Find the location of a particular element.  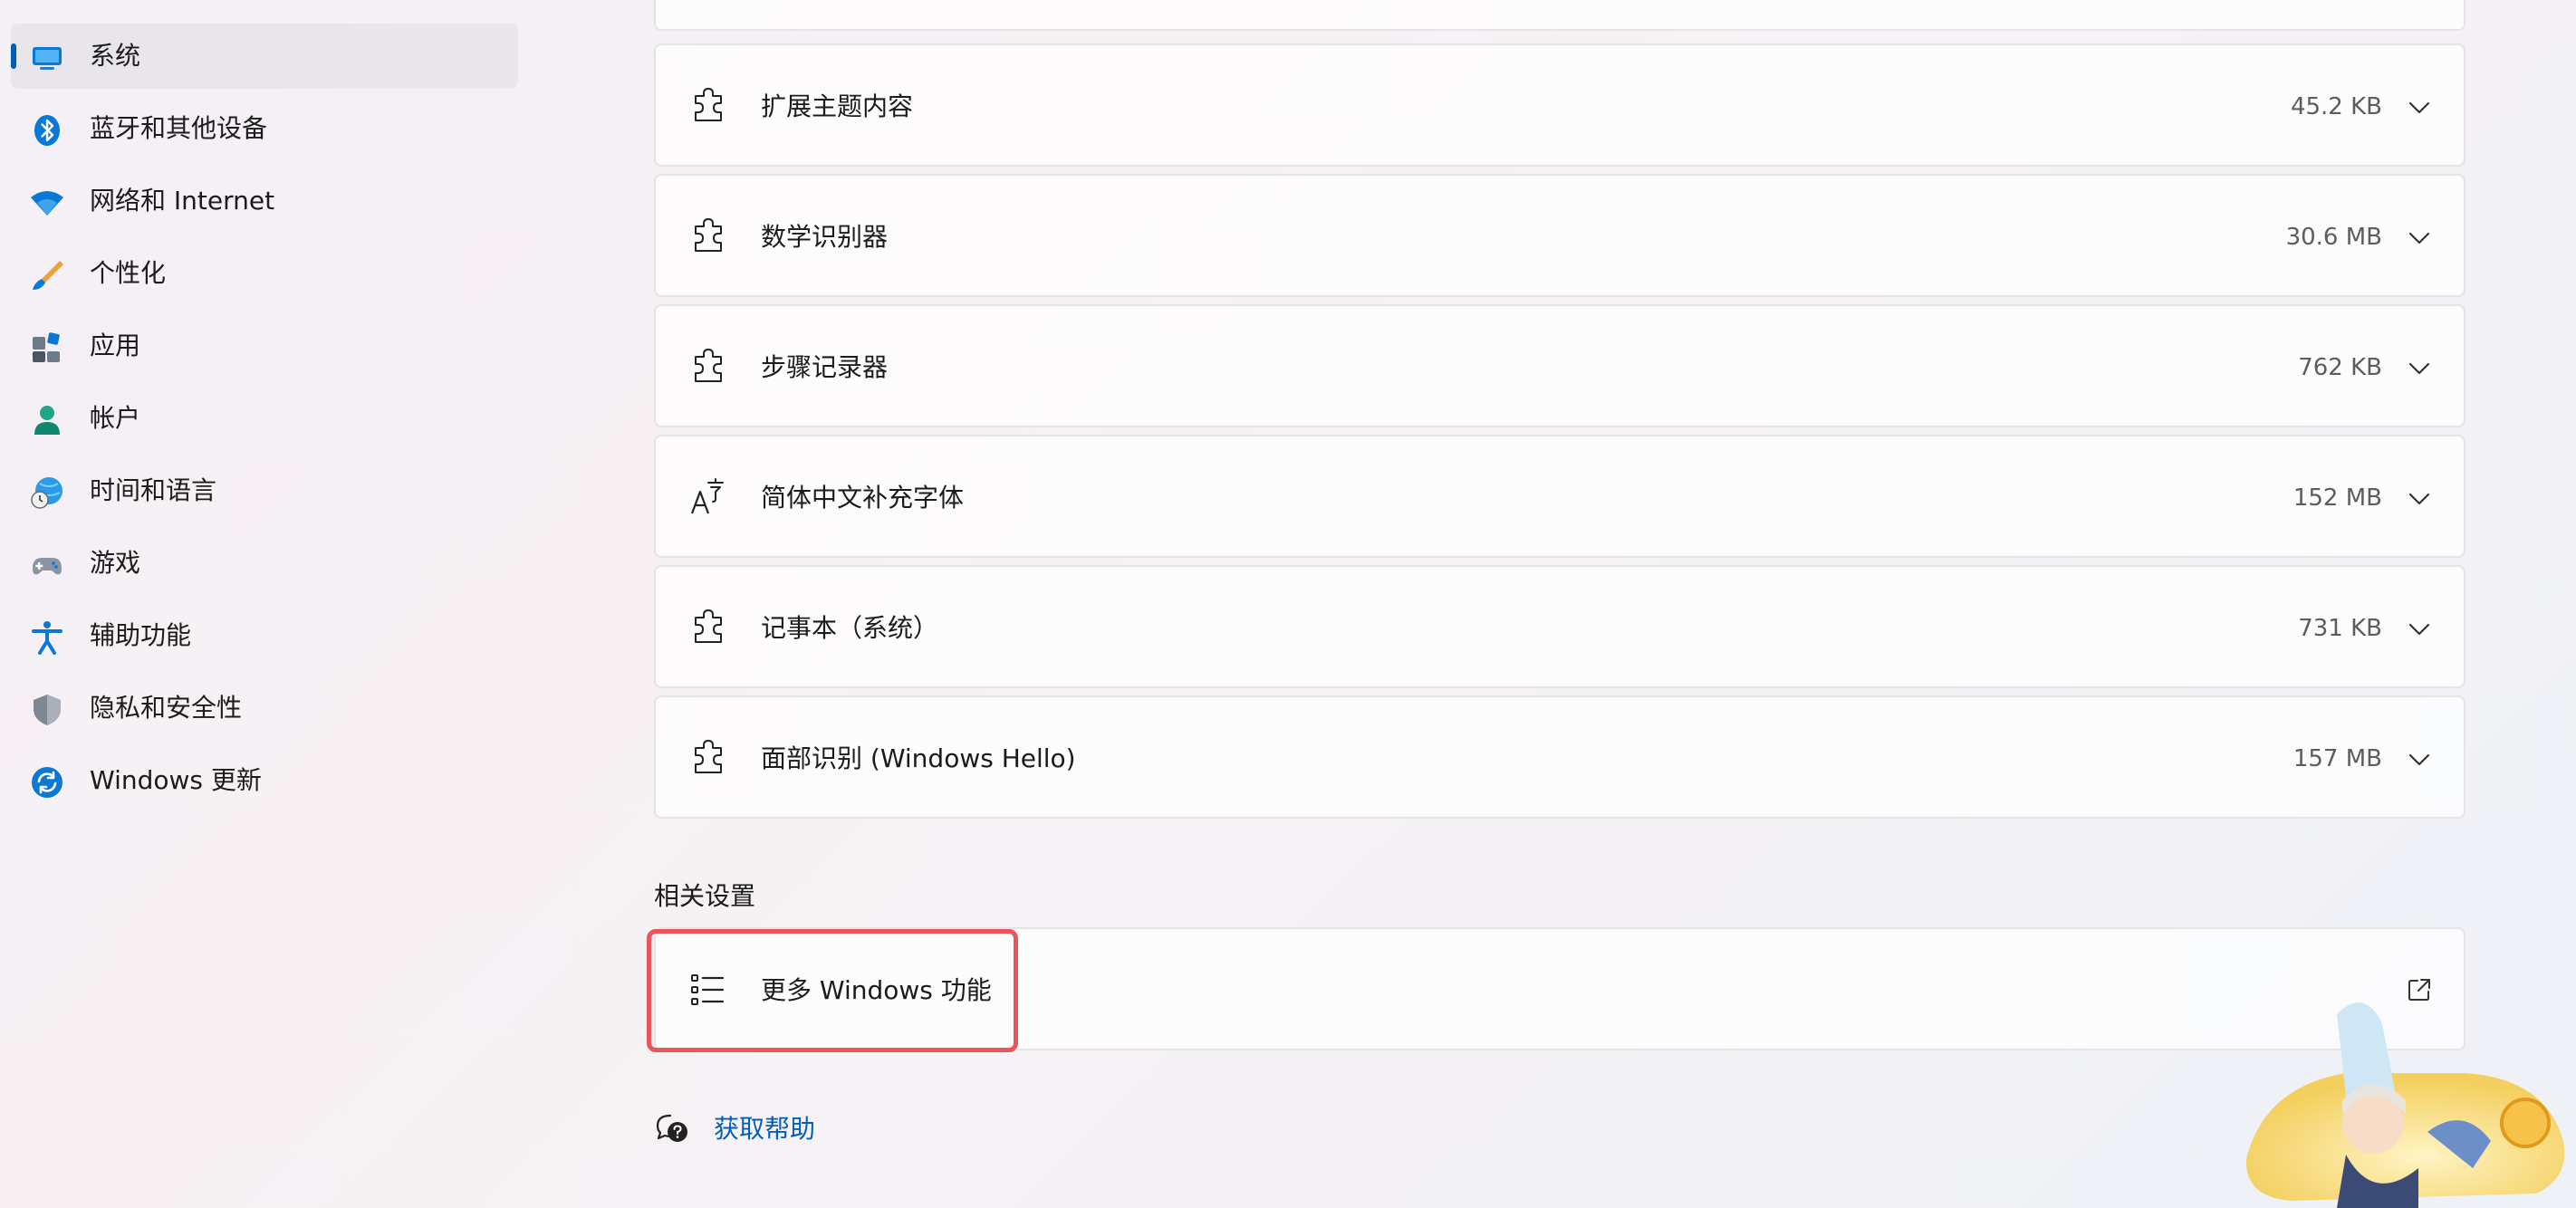

sidebar-item-personalization: 个性化 is located at coordinates (264, 273).